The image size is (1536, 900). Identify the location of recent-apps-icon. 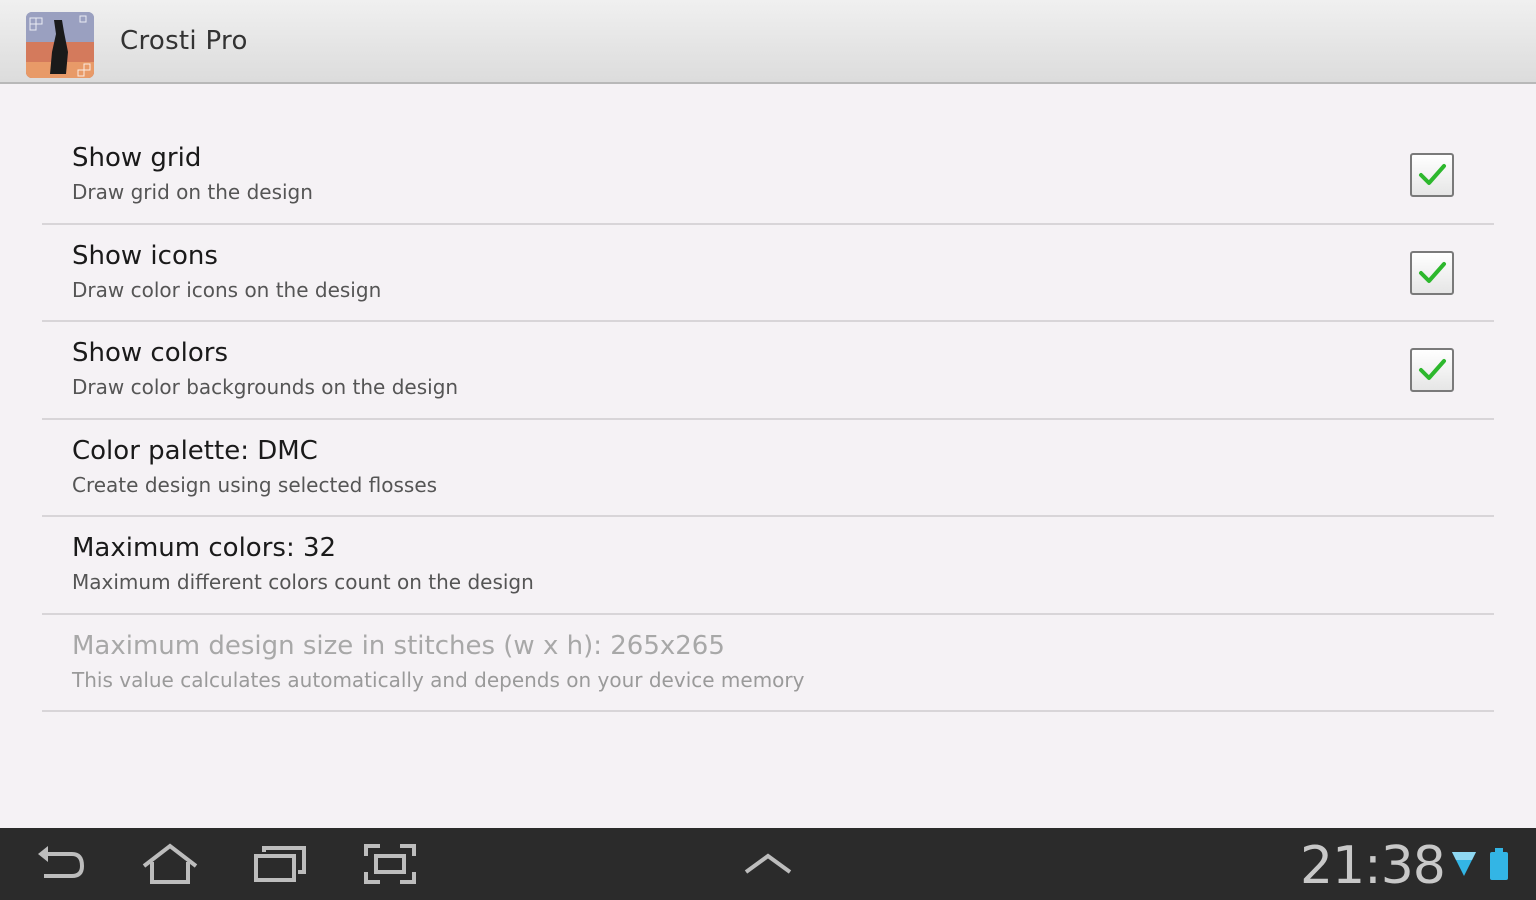
(280, 864).